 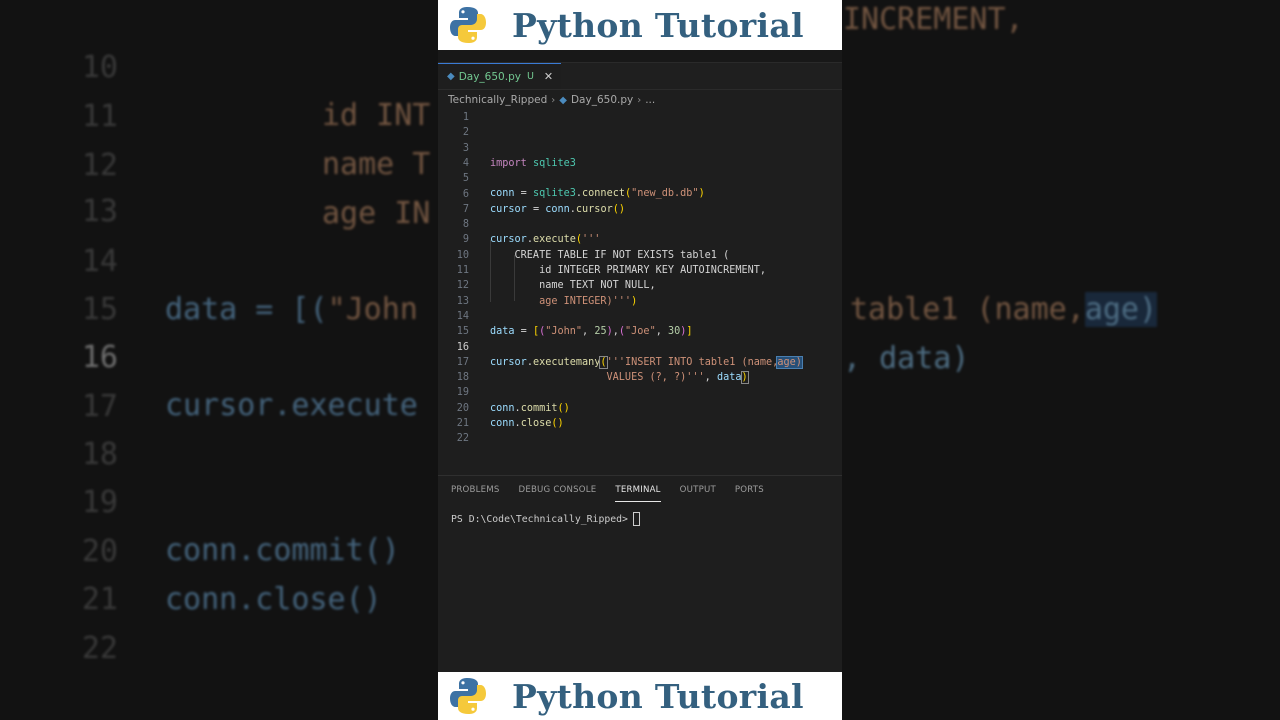 I want to click on tab-debug-console: DEBUG CONSOLE, so click(x=558, y=490).